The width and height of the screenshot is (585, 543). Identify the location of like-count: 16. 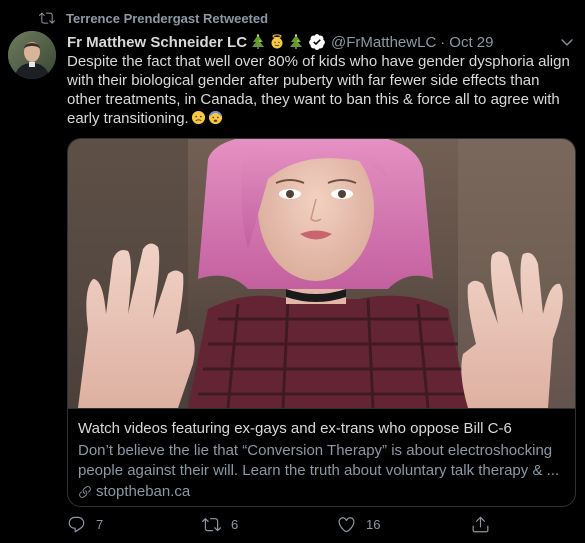
(373, 524).